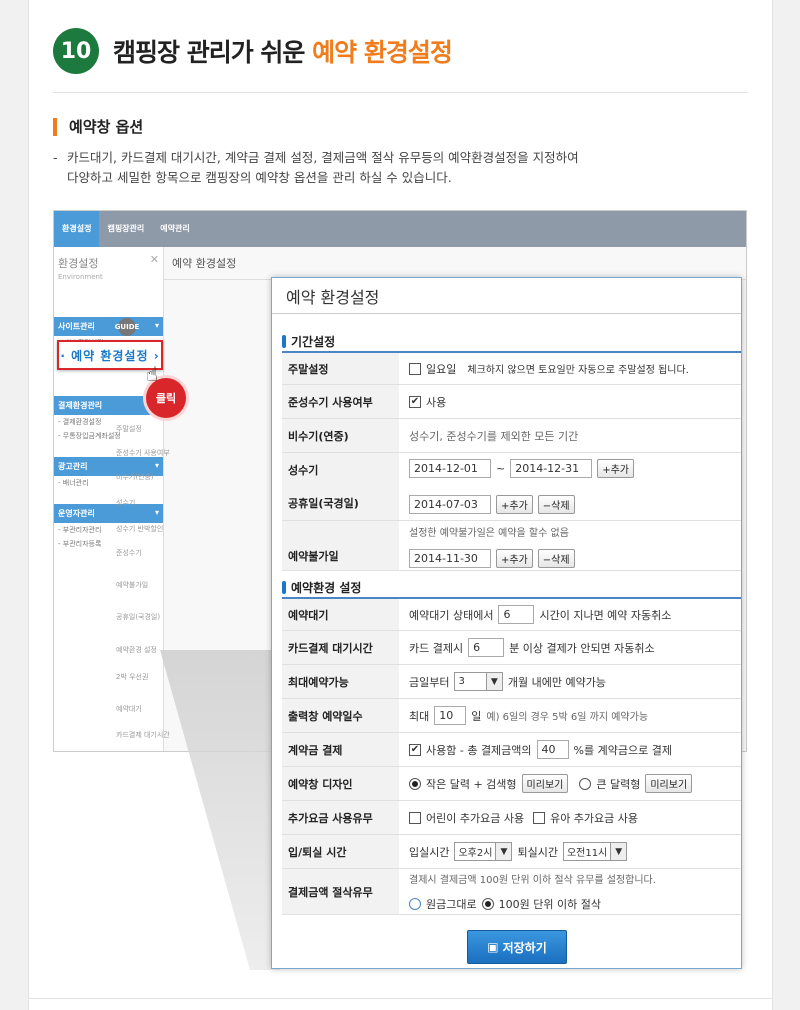  I want to click on row-label: 입/퇴실 시간, so click(340, 851).